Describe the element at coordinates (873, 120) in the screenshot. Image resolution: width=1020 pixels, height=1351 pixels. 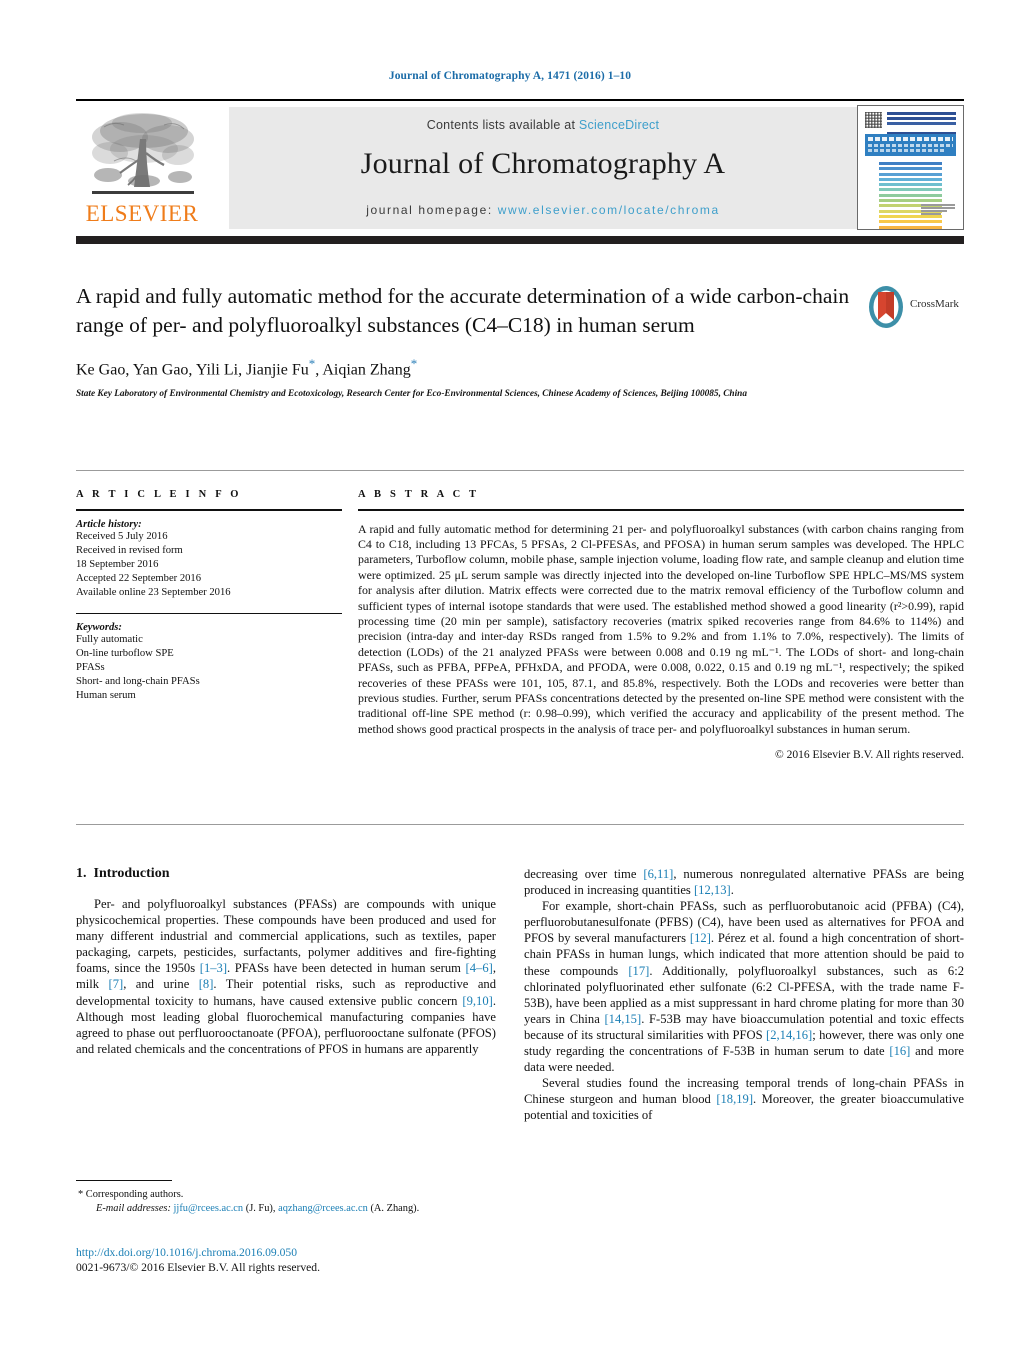
I see `cover-qr-icon` at that location.